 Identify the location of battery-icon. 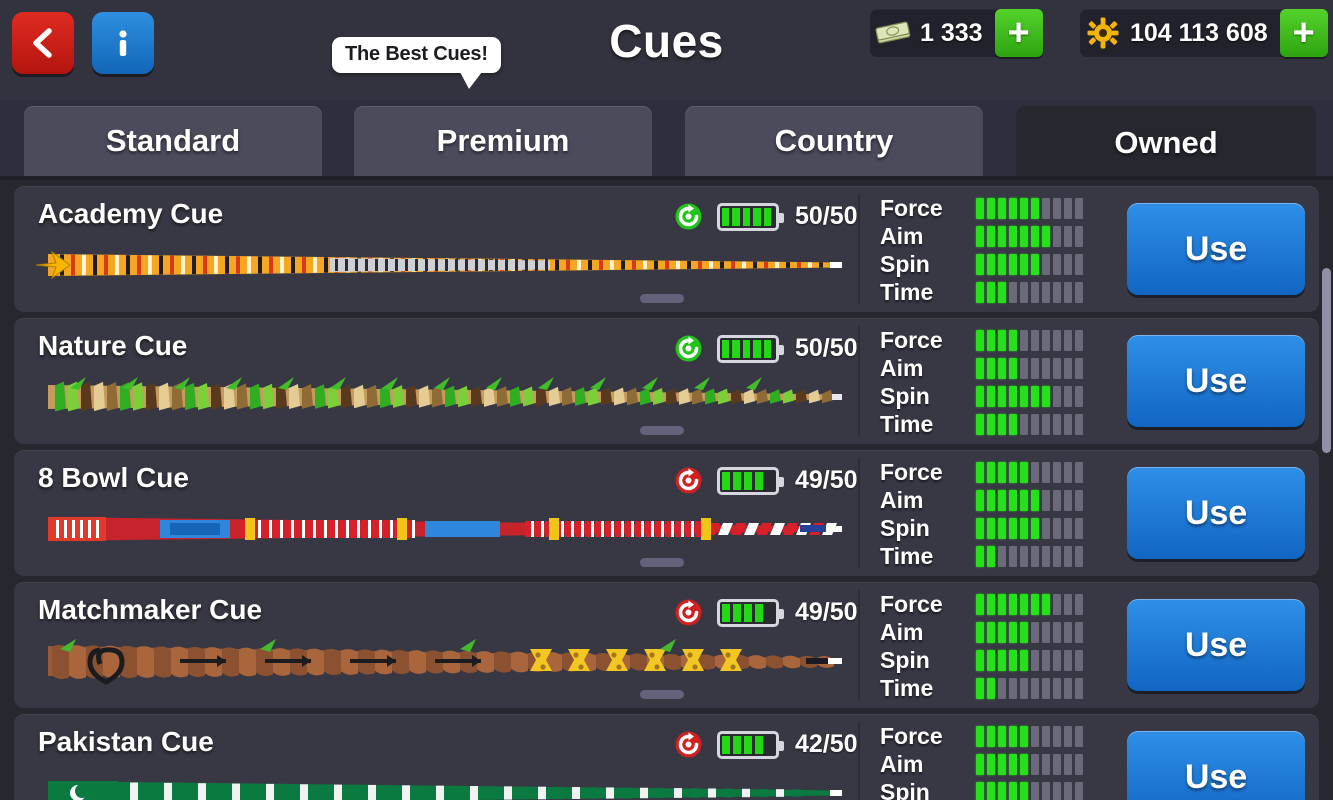
(750, 480).